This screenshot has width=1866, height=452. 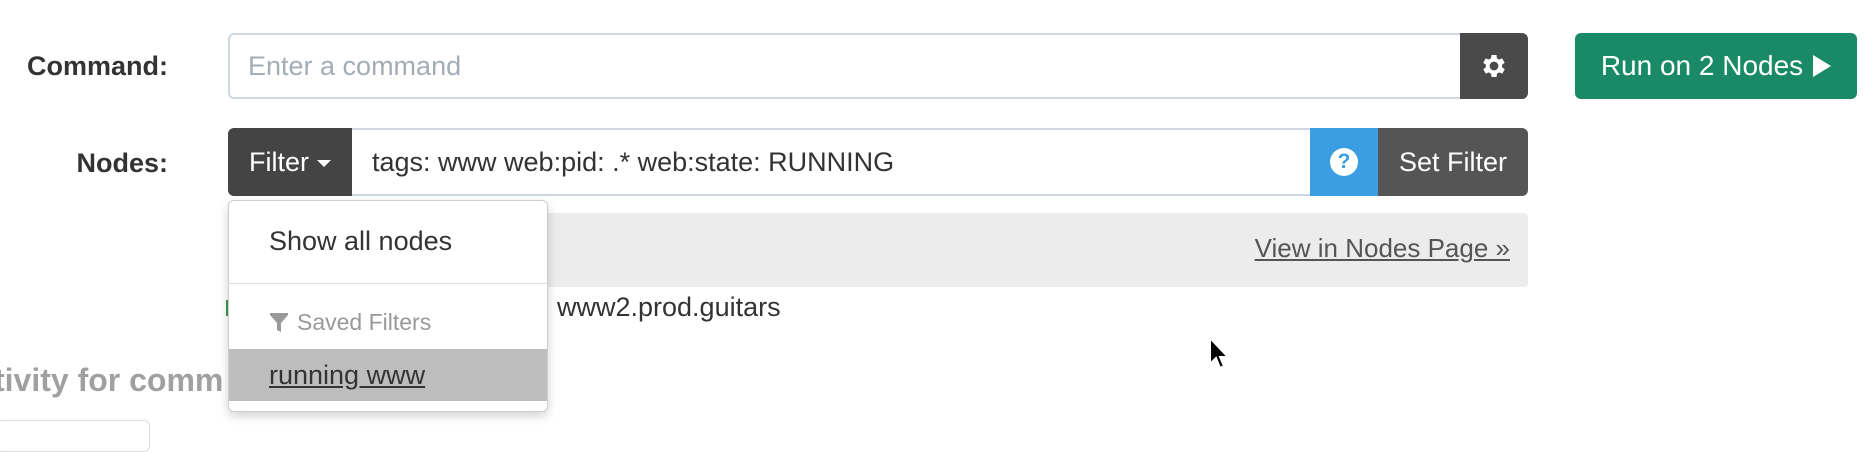 I want to click on filter-dropdown-menu: Show all nodes Saved Filters running www, so click(x=388, y=306).